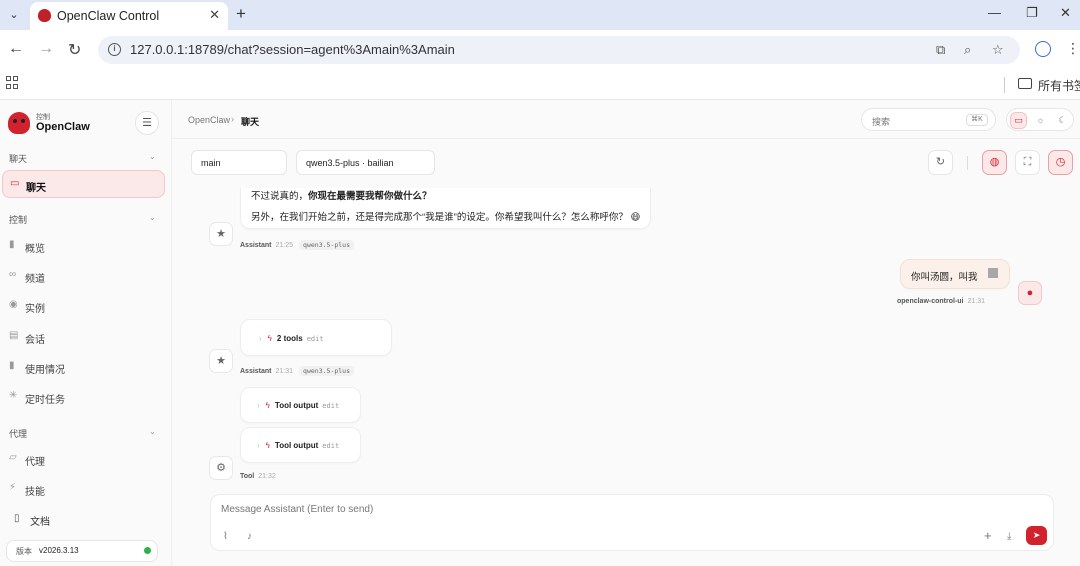  What do you see at coordinates (256, 371) in the screenshot?
I see `sender-name: Assistant` at bounding box center [256, 371].